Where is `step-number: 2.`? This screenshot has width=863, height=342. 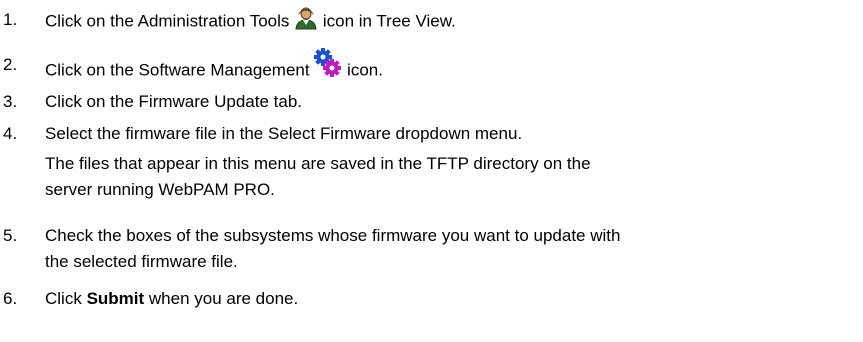 step-number: 2. is located at coordinates (10, 64).